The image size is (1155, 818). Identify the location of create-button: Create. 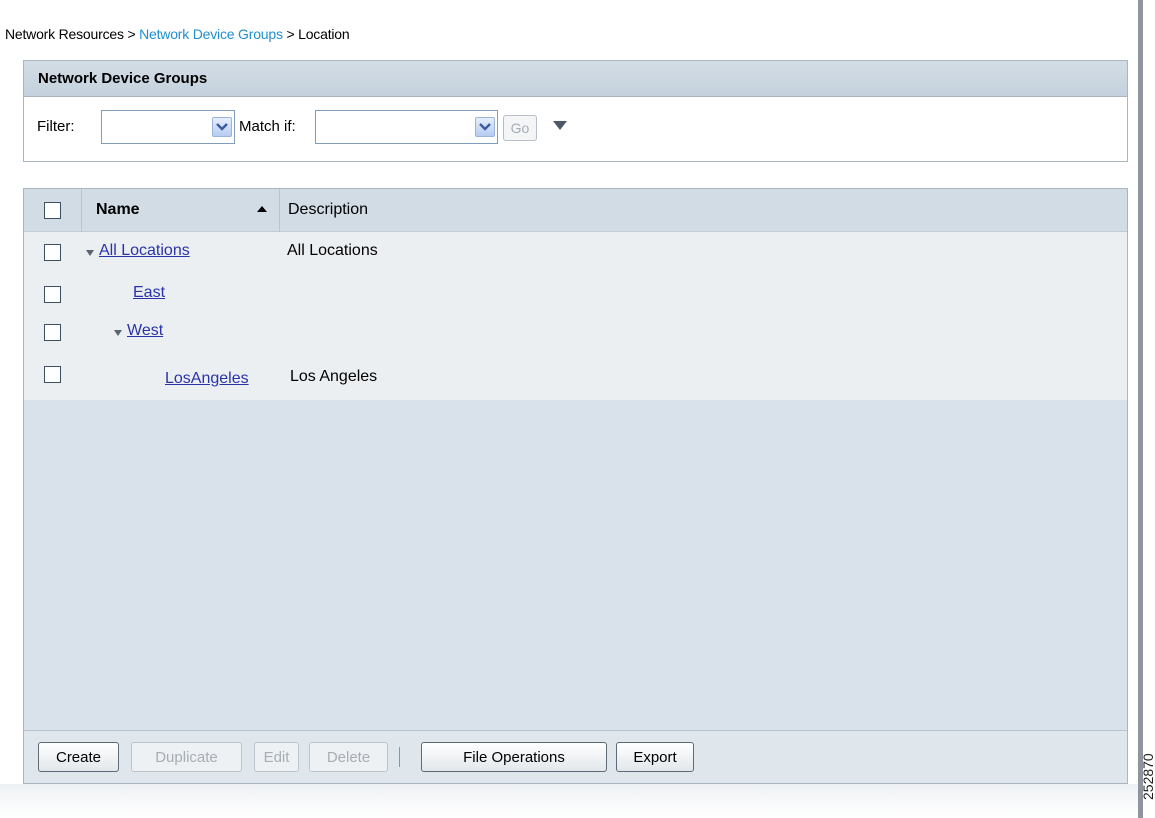
(78, 757).